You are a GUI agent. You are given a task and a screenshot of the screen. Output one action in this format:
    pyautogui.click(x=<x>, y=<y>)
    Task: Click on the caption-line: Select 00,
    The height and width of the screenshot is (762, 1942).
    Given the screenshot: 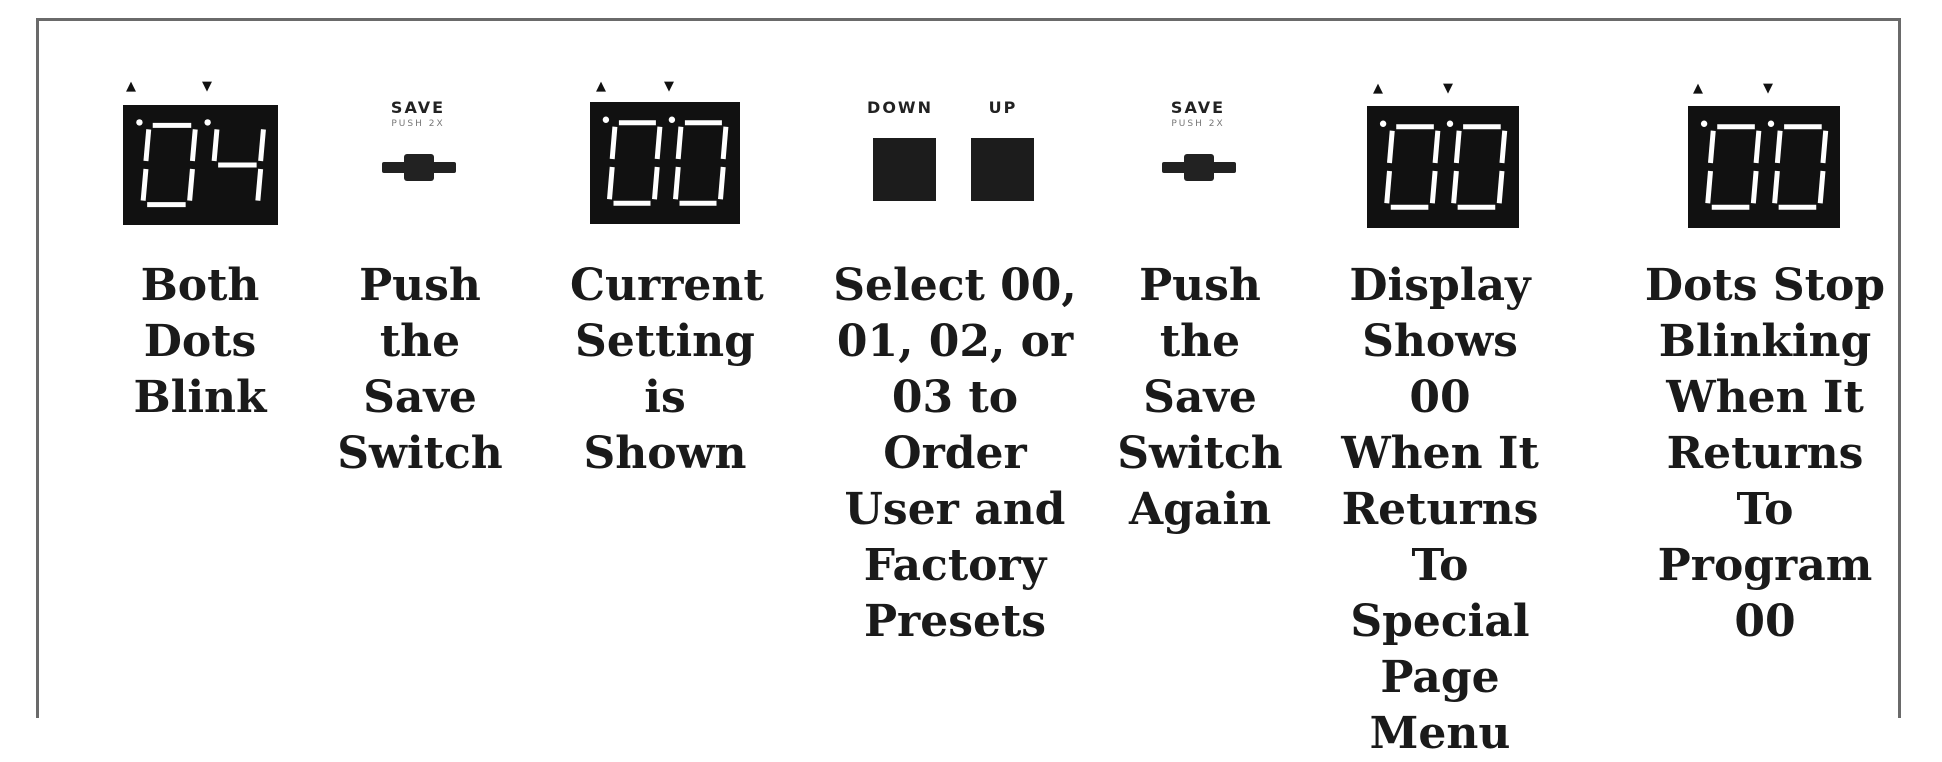 What is the action you would take?
    pyautogui.click(x=955, y=285)
    